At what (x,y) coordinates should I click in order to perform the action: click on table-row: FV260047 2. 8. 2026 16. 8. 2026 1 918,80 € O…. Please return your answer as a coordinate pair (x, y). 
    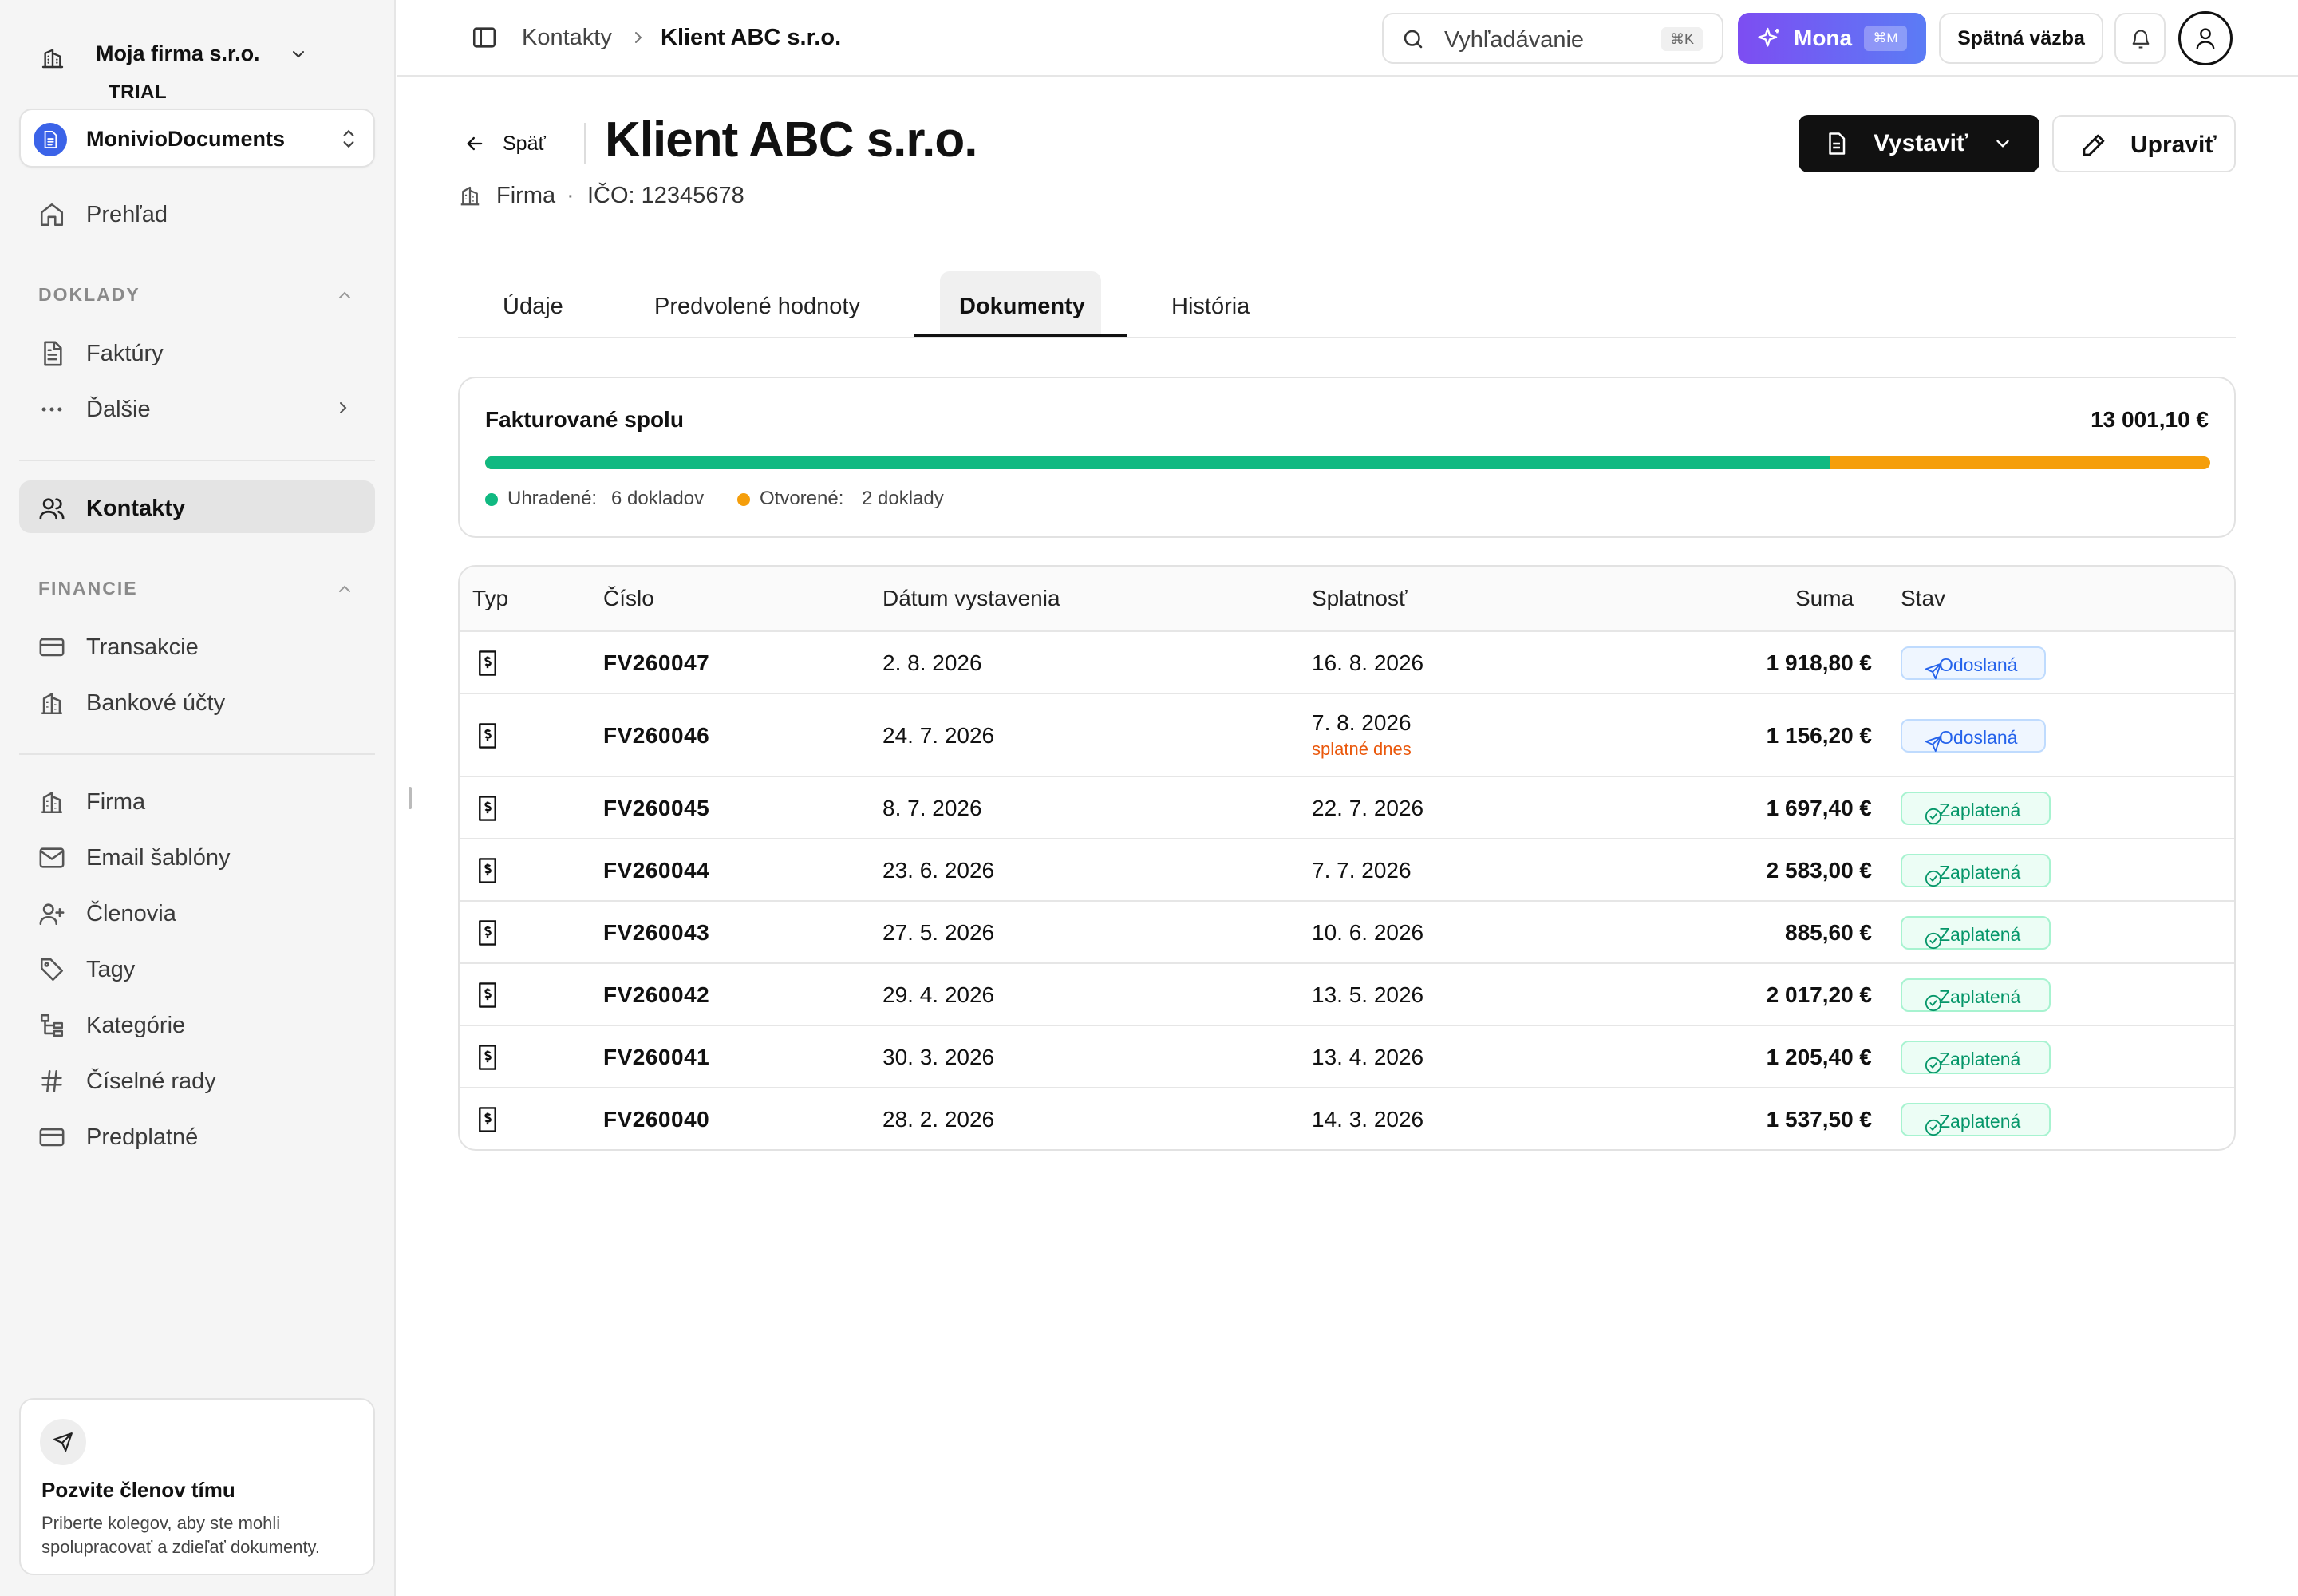
    Looking at the image, I should click on (1347, 663).